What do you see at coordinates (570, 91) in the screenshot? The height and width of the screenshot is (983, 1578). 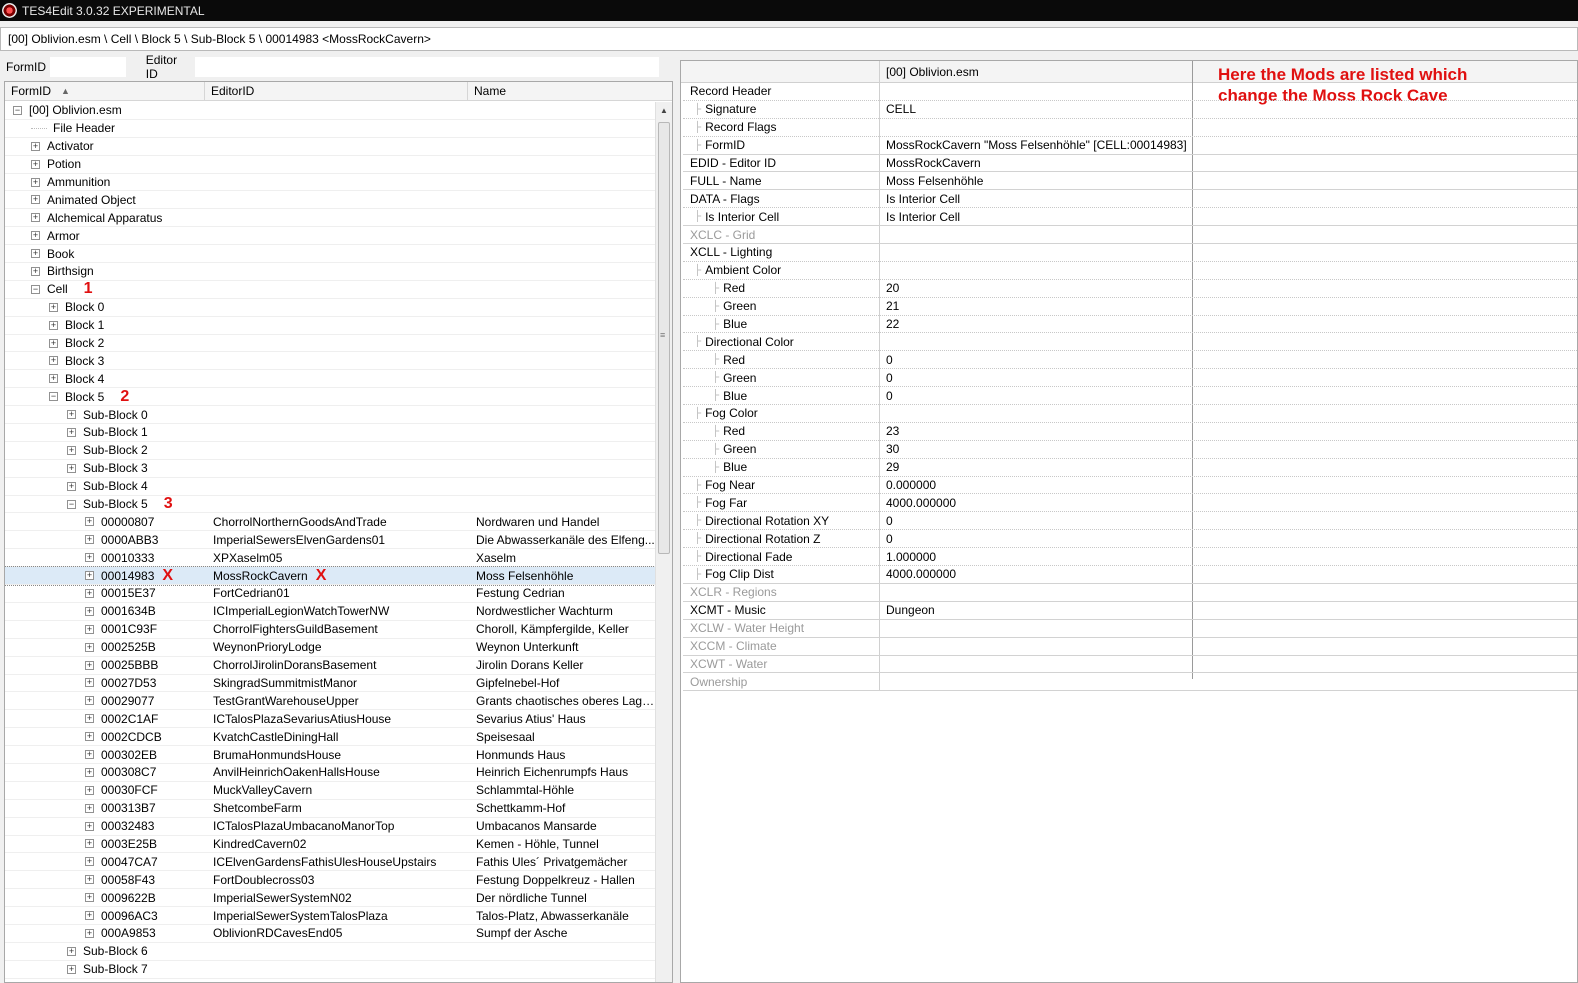 I see `column-header-name: Name` at bounding box center [570, 91].